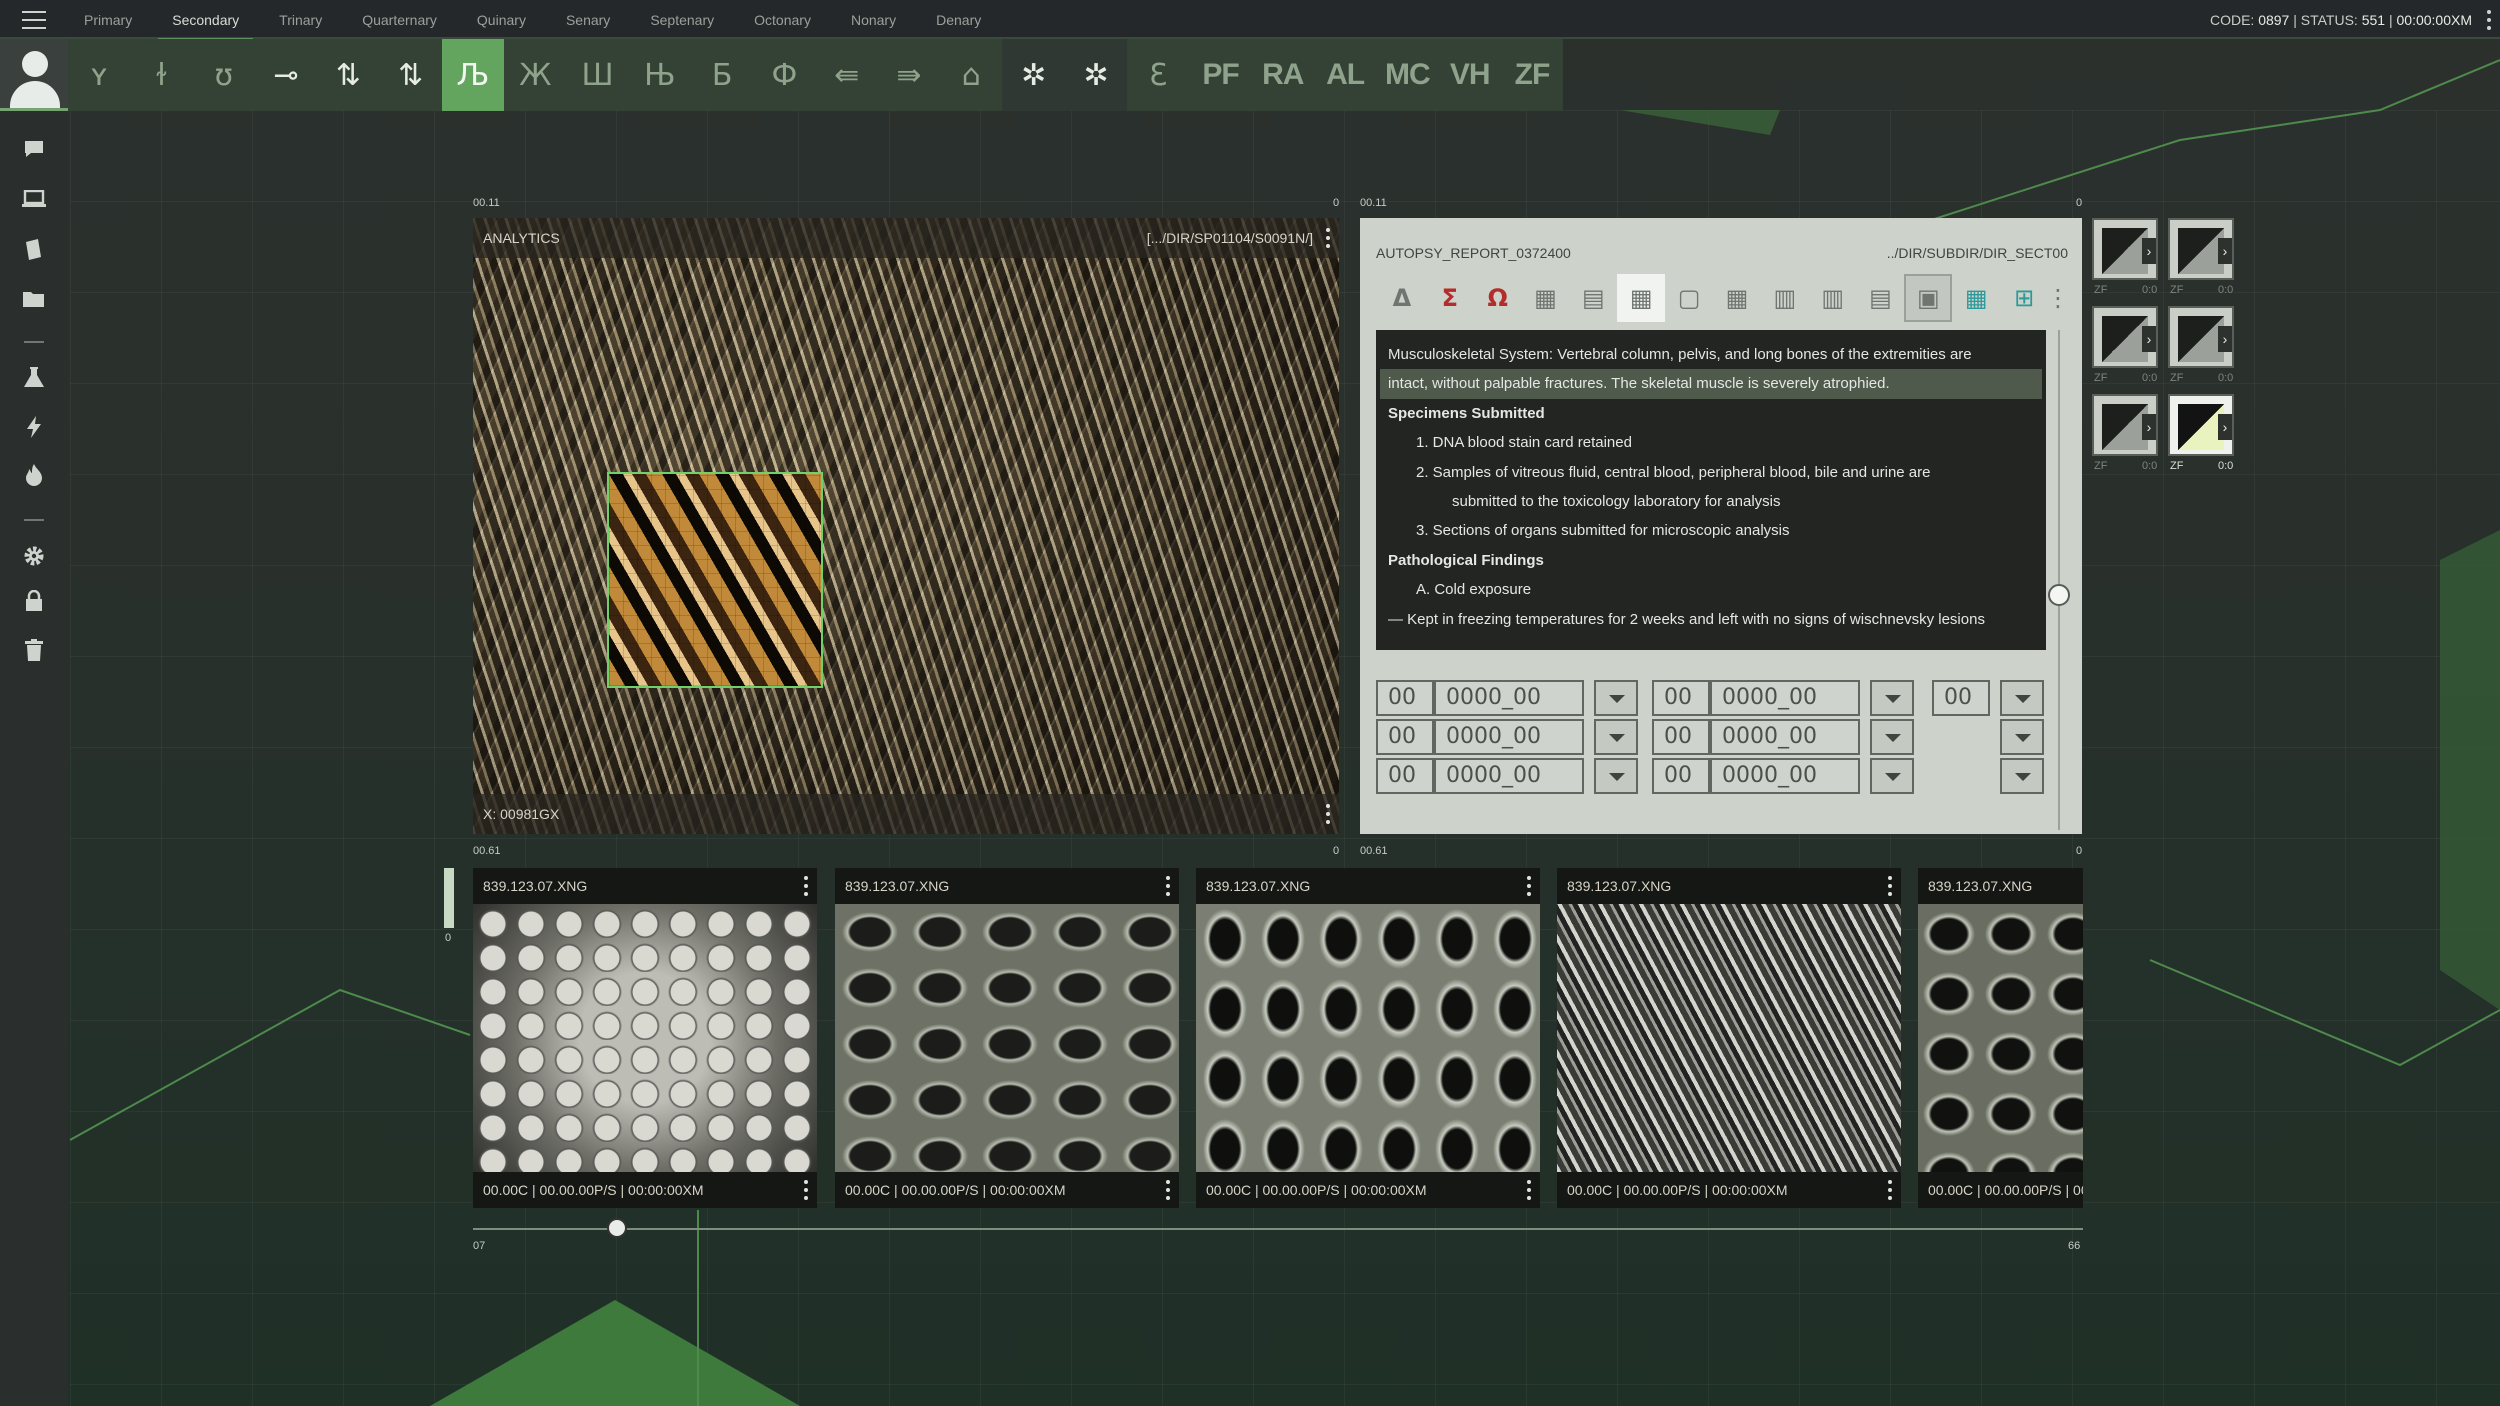 The height and width of the screenshot is (1406, 2500). I want to click on analytics-menu-icon, so click(1328, 238).